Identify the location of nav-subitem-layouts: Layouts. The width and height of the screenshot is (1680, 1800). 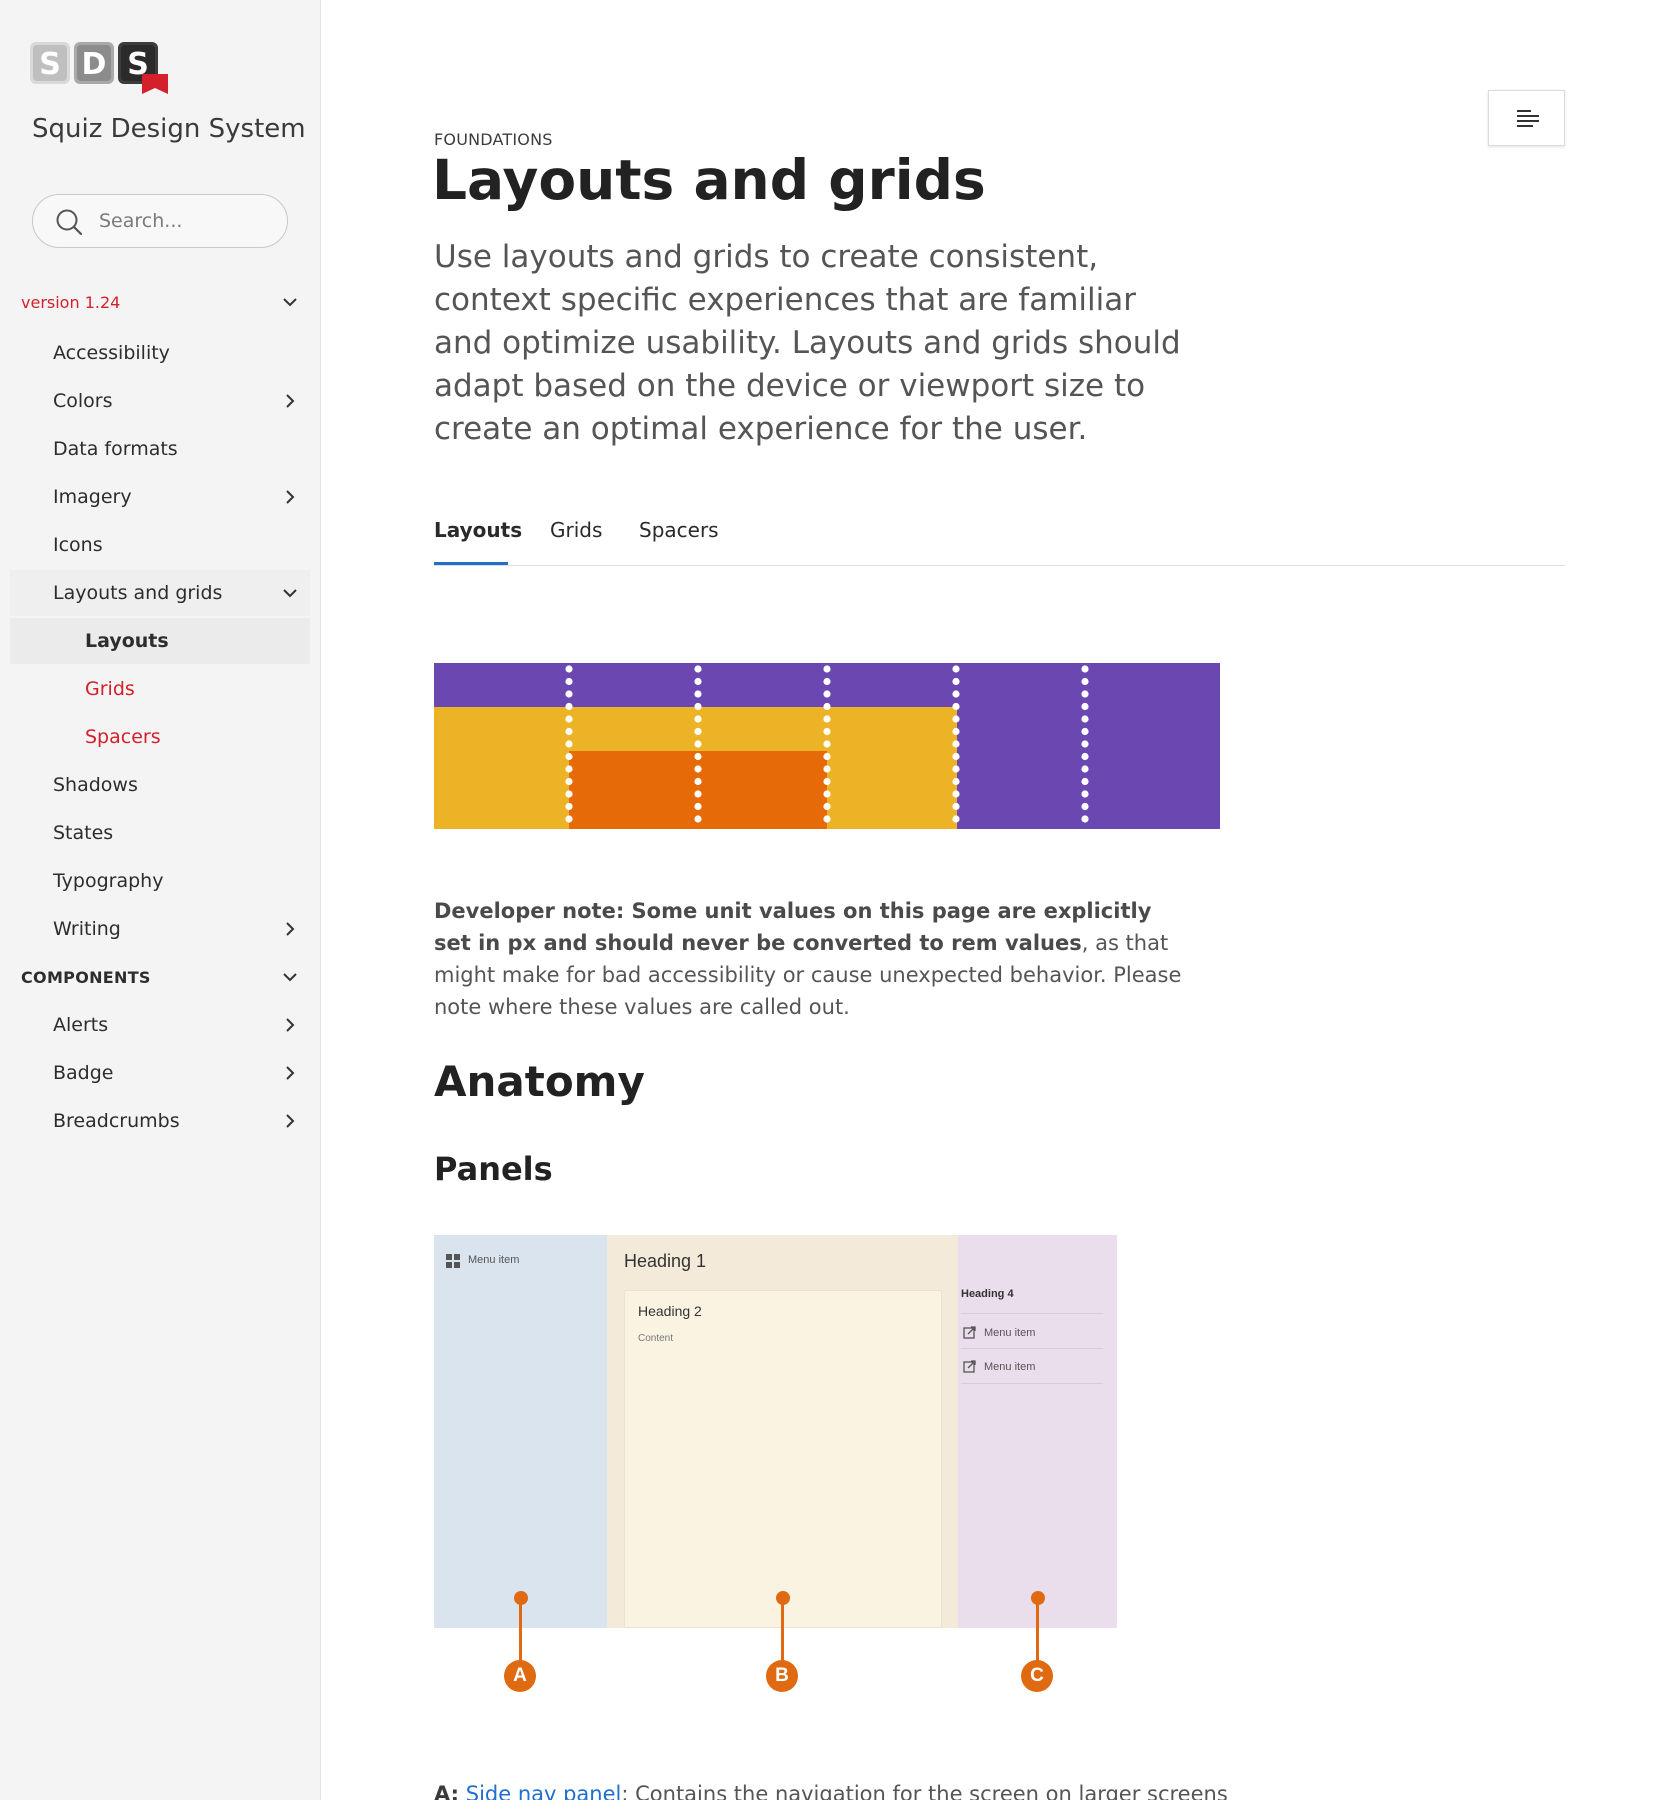
(160, 641).